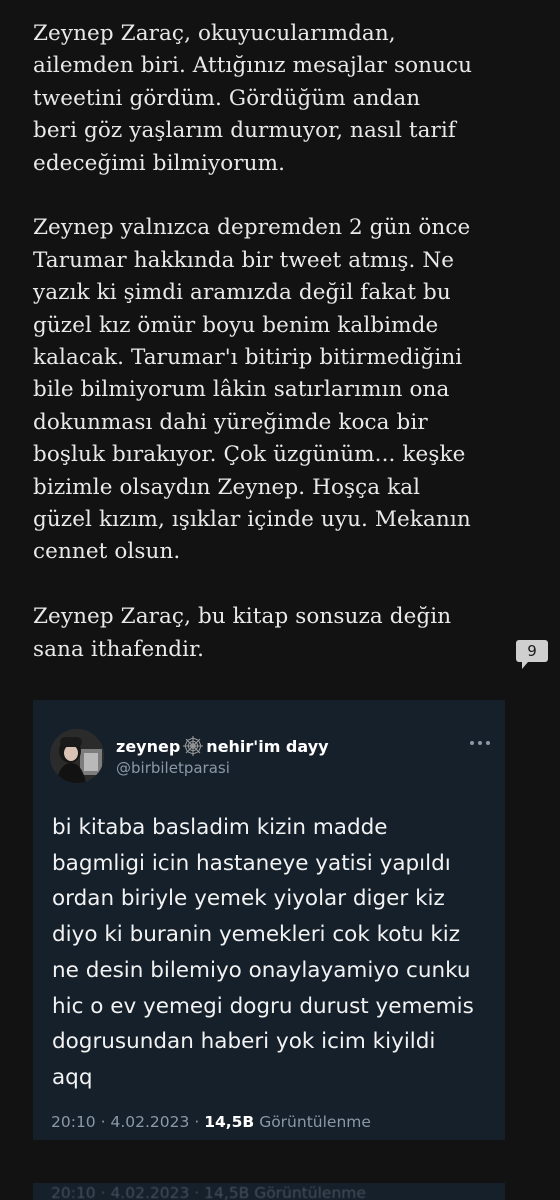 The width and height of the screenshot is (560, 1200). Describe the element at coordinates (229, 1122) in the screenshot. I see `views-count: 14,5B` at that location.